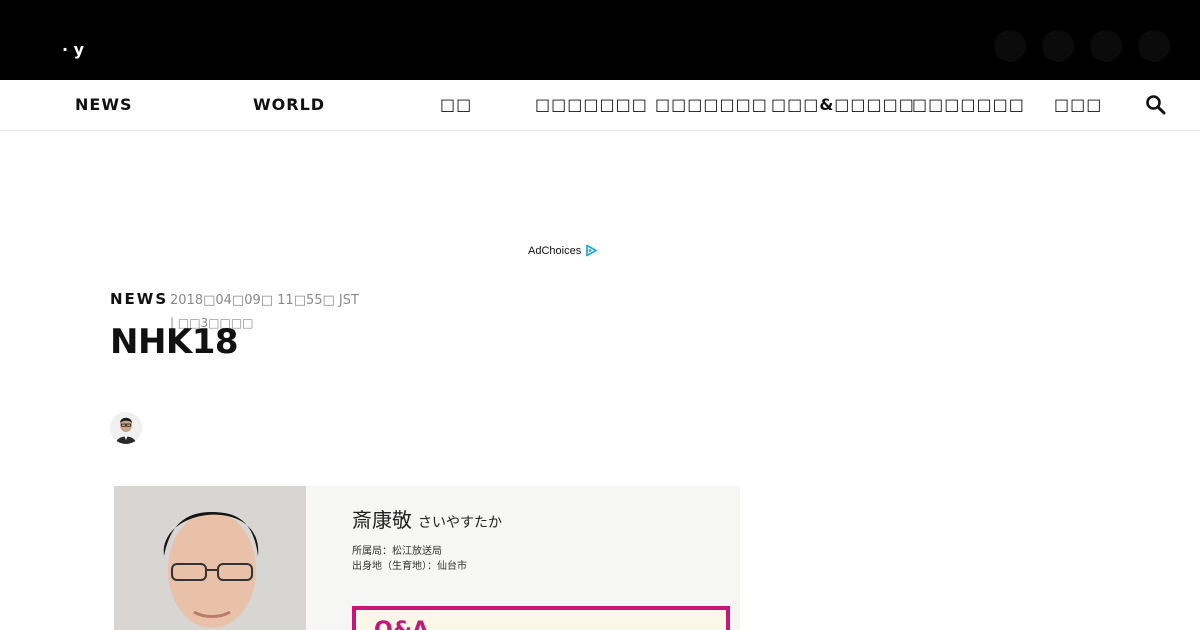  Describe the element at coordinates (289, 104) in the screenshot. I see `nav-item-world: WORLD` at that location.